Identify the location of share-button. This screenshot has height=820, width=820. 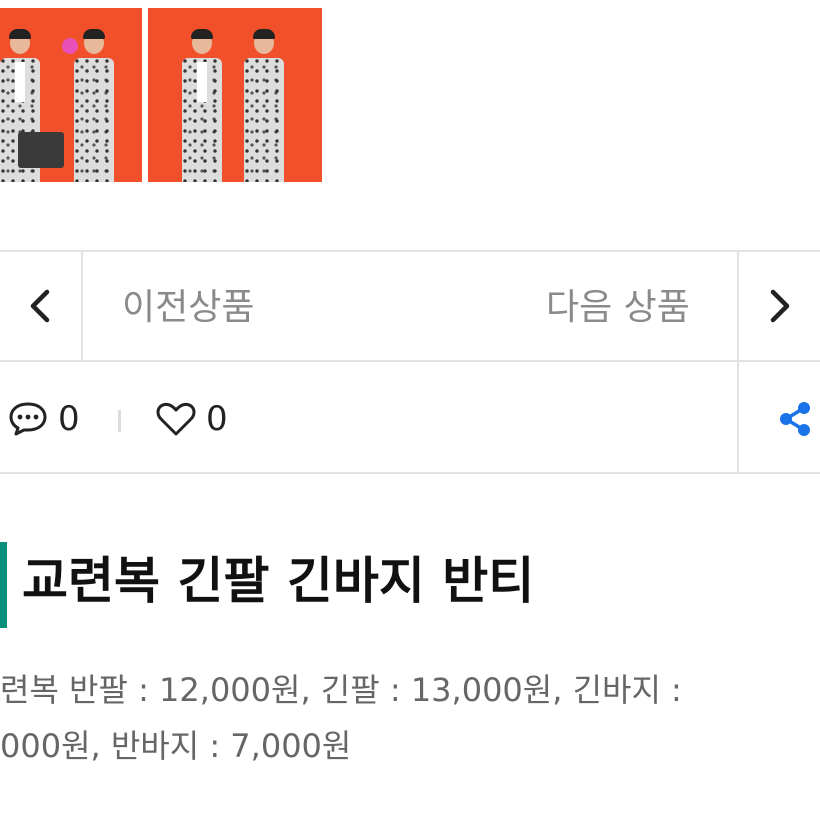
(795, 419).